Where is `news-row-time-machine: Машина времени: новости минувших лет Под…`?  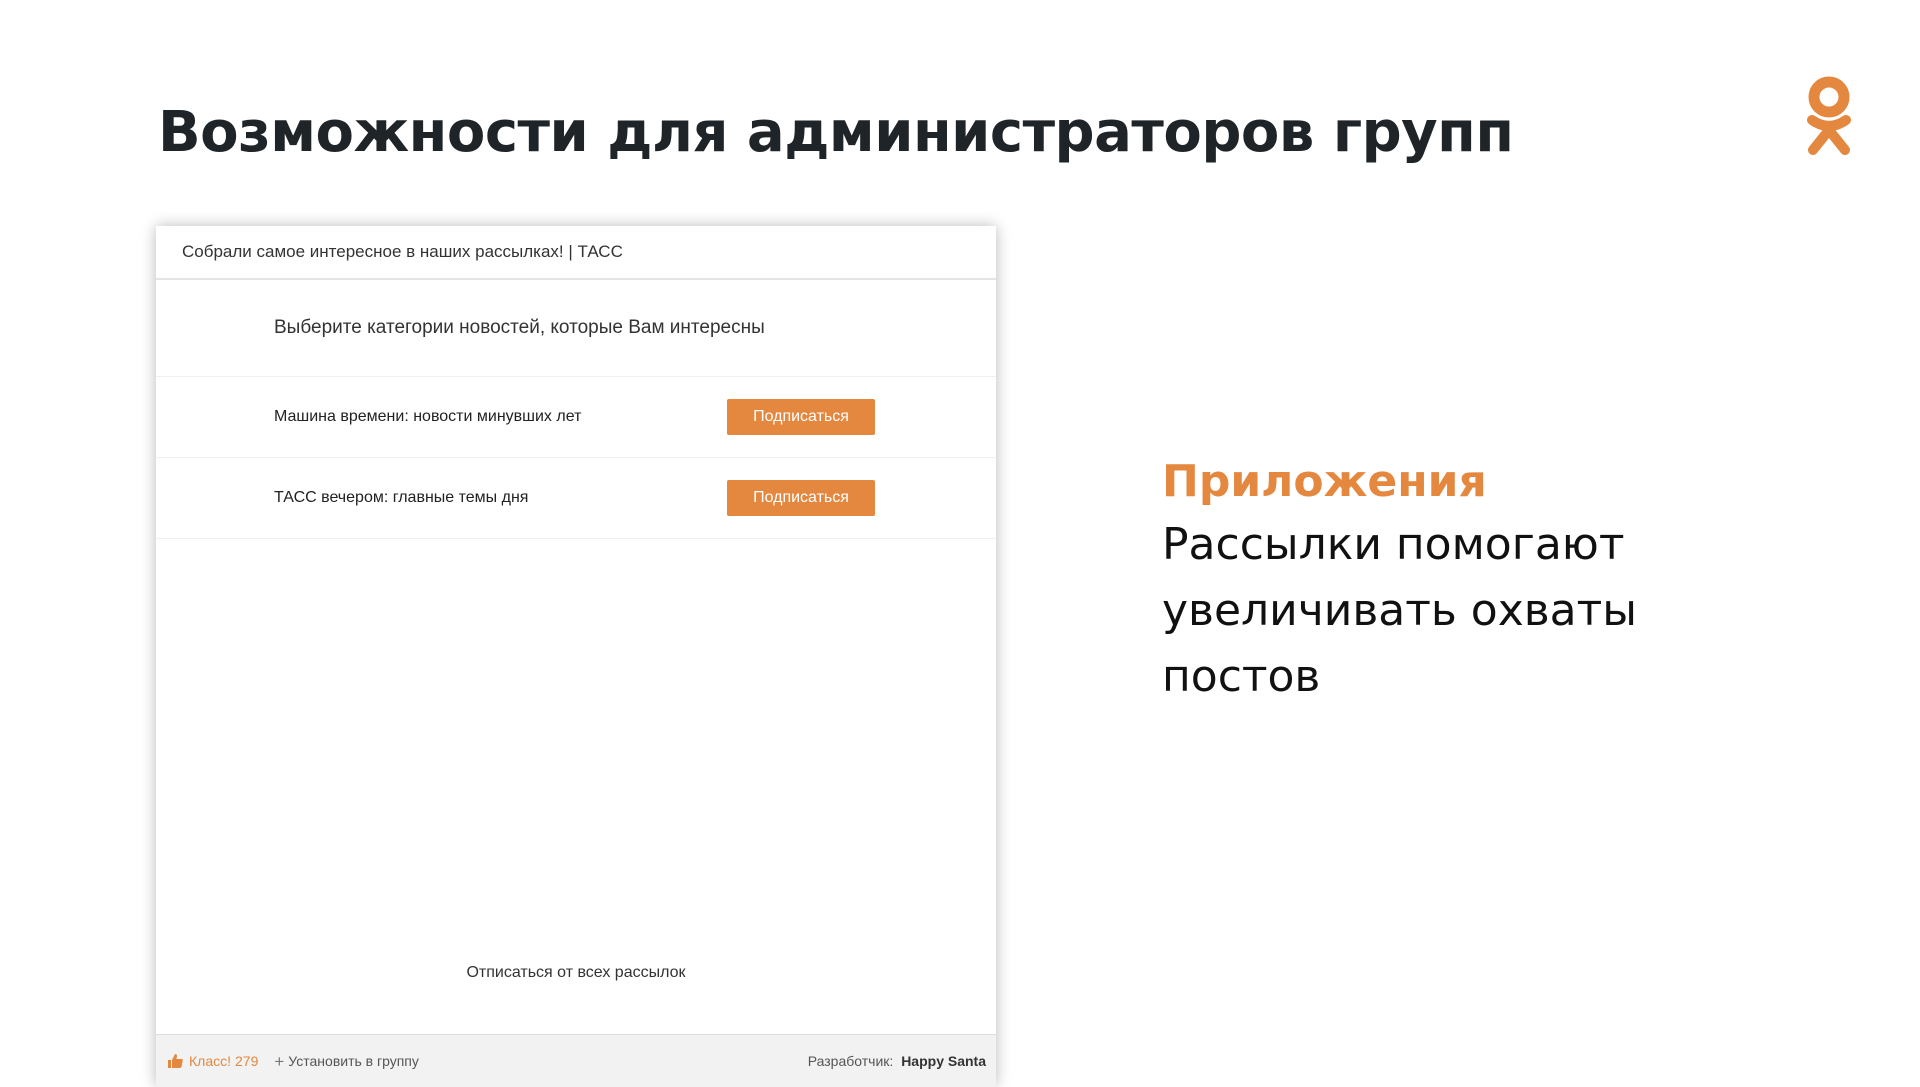
news-row-time-machine: Машина времени: новости минувших лет Под… is located at coordinates (576, 417).